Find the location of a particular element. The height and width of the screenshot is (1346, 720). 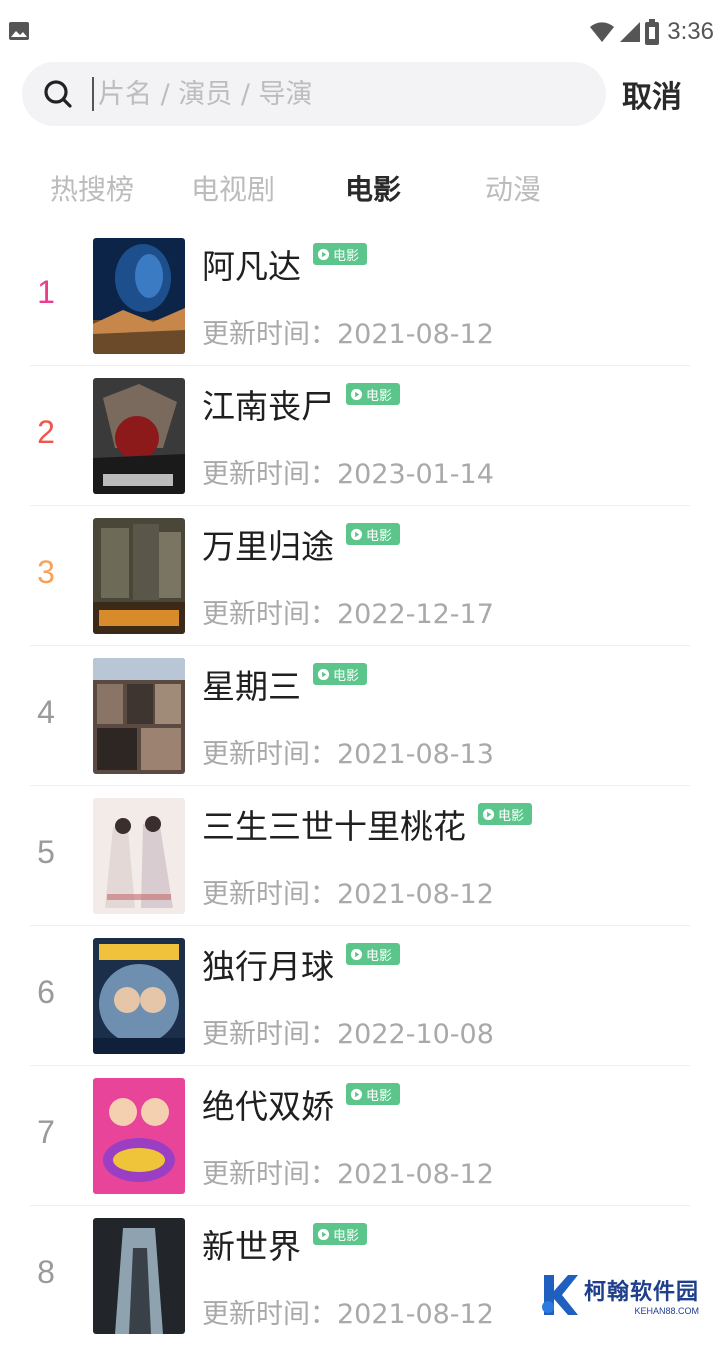

item-title: 江南丧尸 is located at coordinates (268, 404).